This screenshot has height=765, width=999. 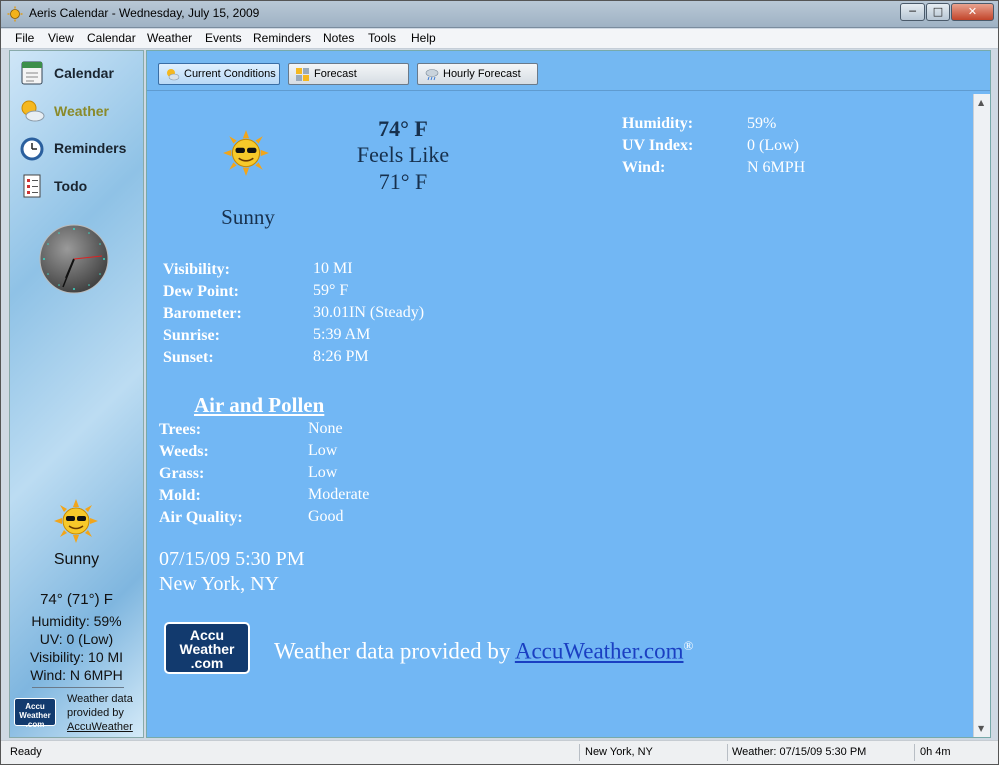 What do you see at coordinates (333, 268) in the screenshot?
I see `visibility-value: 10 MI` at bounding box center [333, 268].